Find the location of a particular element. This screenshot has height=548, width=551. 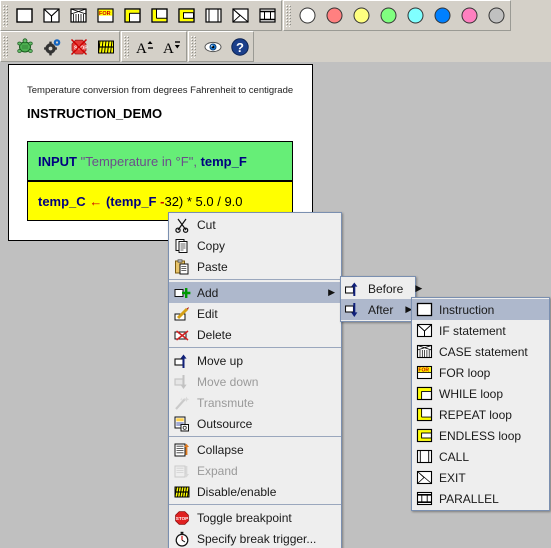

menu-item-toggle-breakpoint: STOP Toggle breakpoint is located at coordinates (255, 517).